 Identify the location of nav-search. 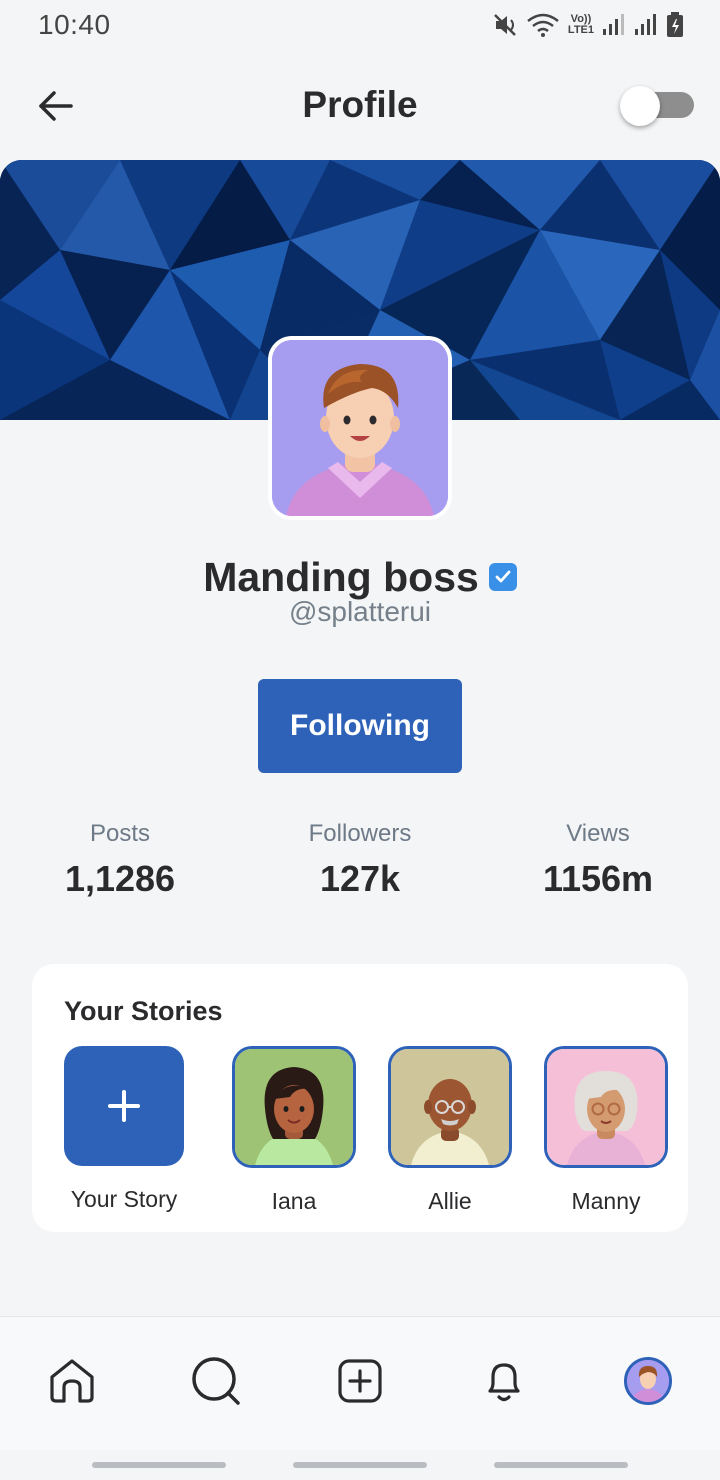
(216, 1381).